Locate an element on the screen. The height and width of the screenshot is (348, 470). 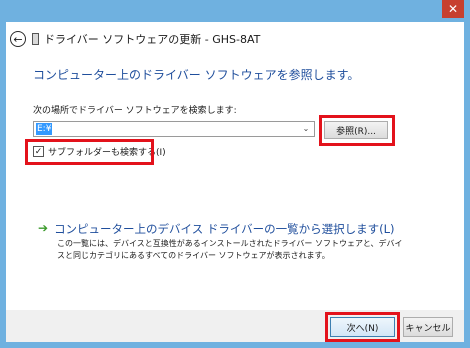
wizard-header: ← ドライバー ソフトウェアの更新 - GHS-8AT is located at coordinates (235, 39).